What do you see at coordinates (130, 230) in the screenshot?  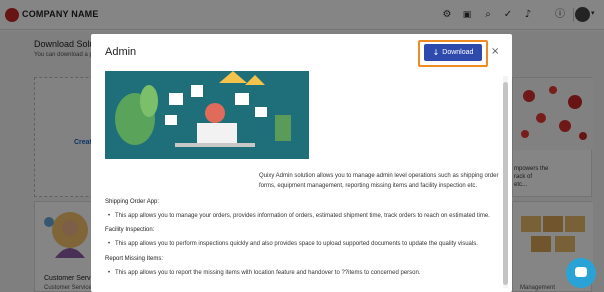 I see `section-heading-facility: Facility Inspection:` at bounding box center [130, 230].